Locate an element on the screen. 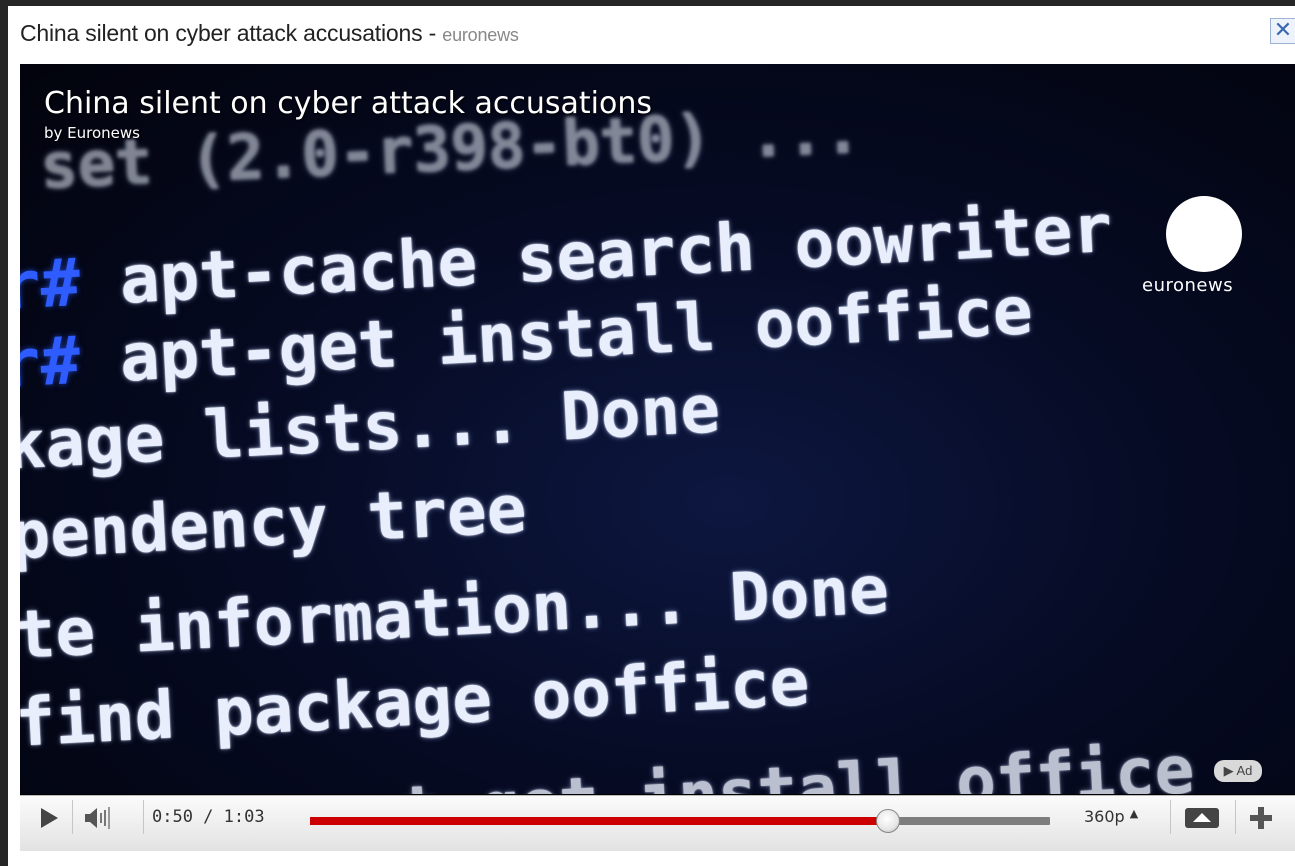  progress-scrubber is located at coordinates (887, 821).